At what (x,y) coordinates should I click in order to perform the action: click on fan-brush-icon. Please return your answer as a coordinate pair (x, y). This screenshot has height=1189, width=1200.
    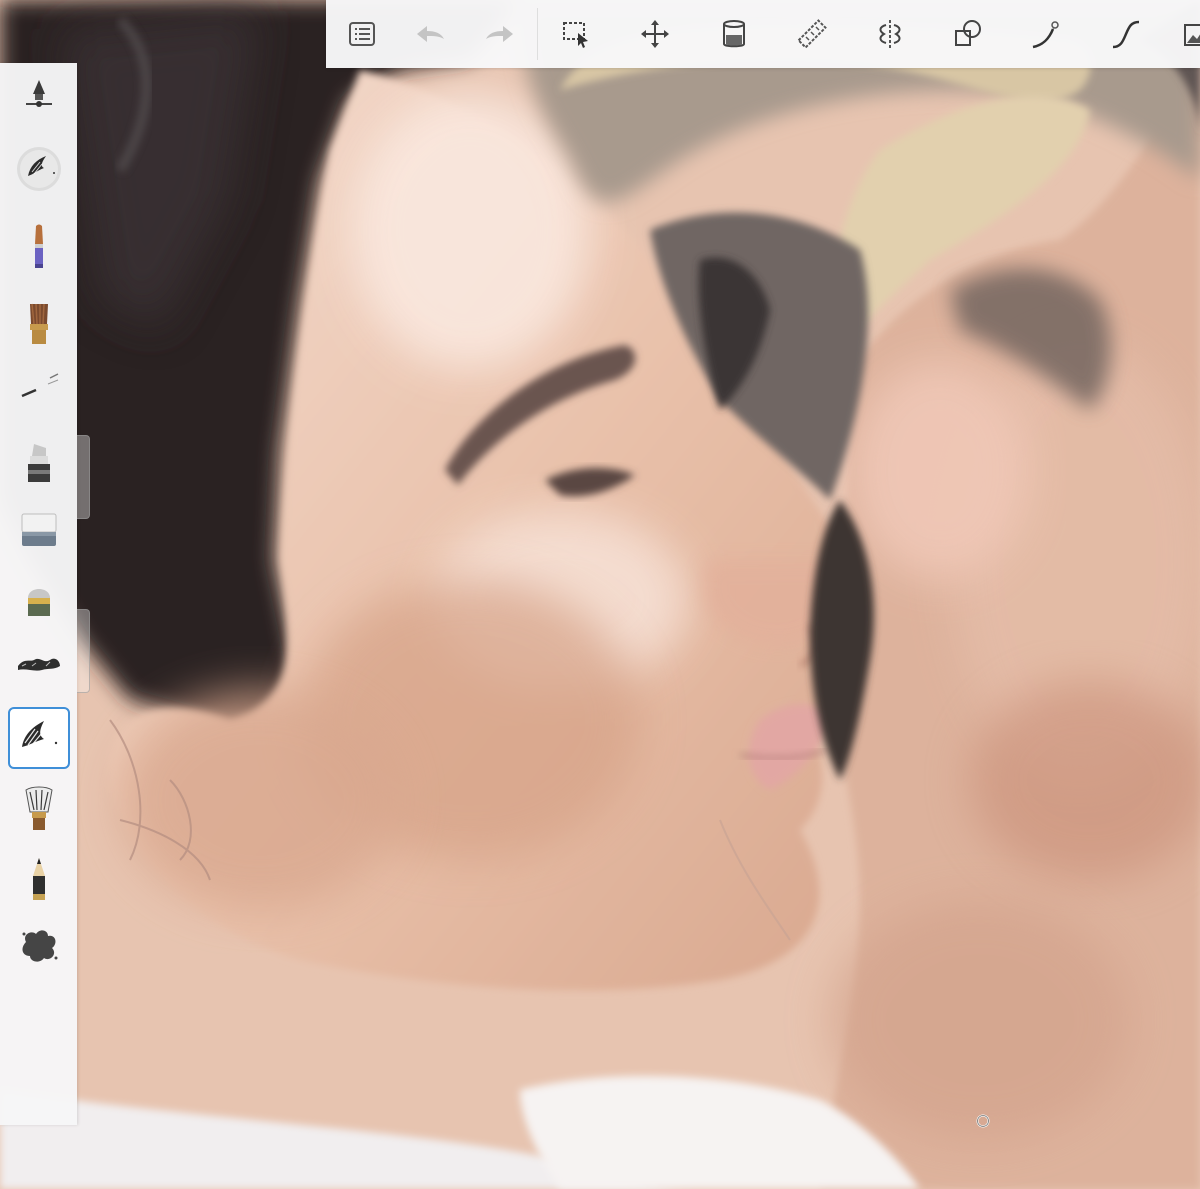
    Looking at the image, I should click on (39, 809).